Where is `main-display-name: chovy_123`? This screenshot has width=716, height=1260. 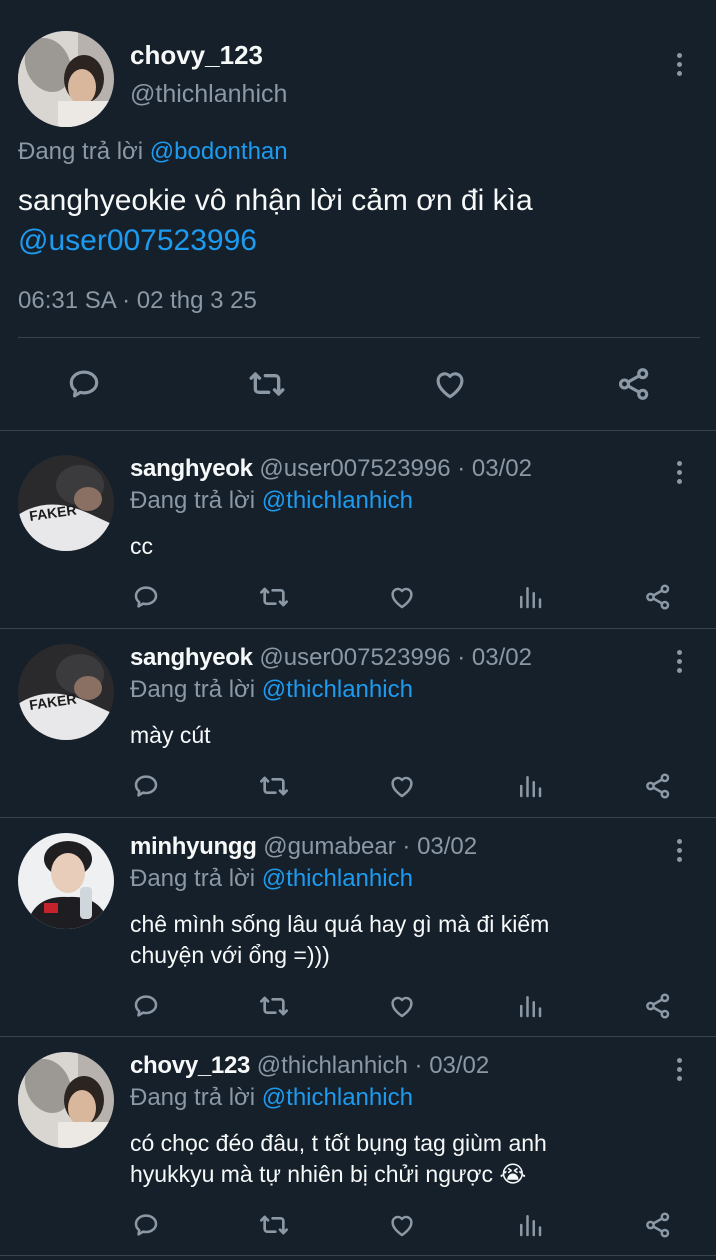
main-display-name: chovy_123 is located at coordinates (196, 55).